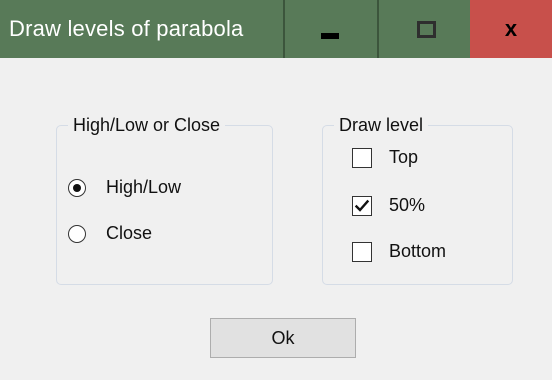 This screenshot has width=552, height=380. Describe the element at coordinates (143, 187) in the screenshot. I see `radio-high-low-label: High/Low` at that location.